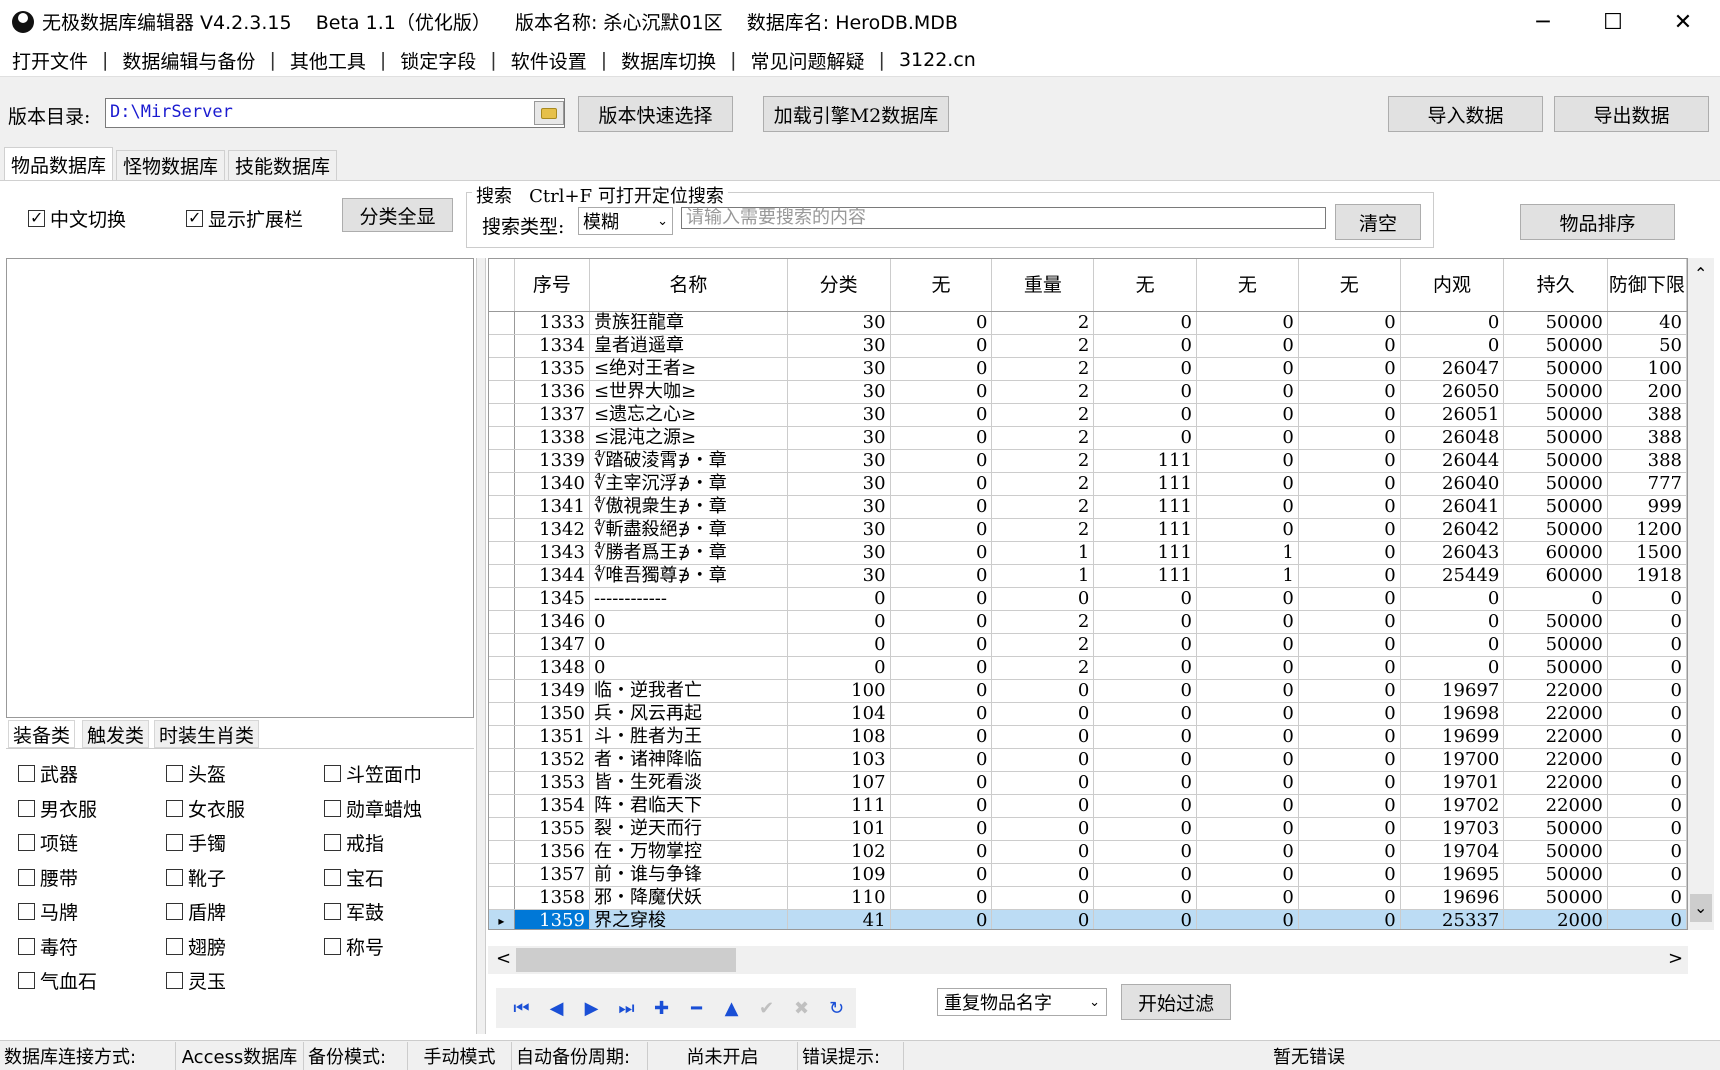  I want to click on table-cell: 103, so click(839, 760).